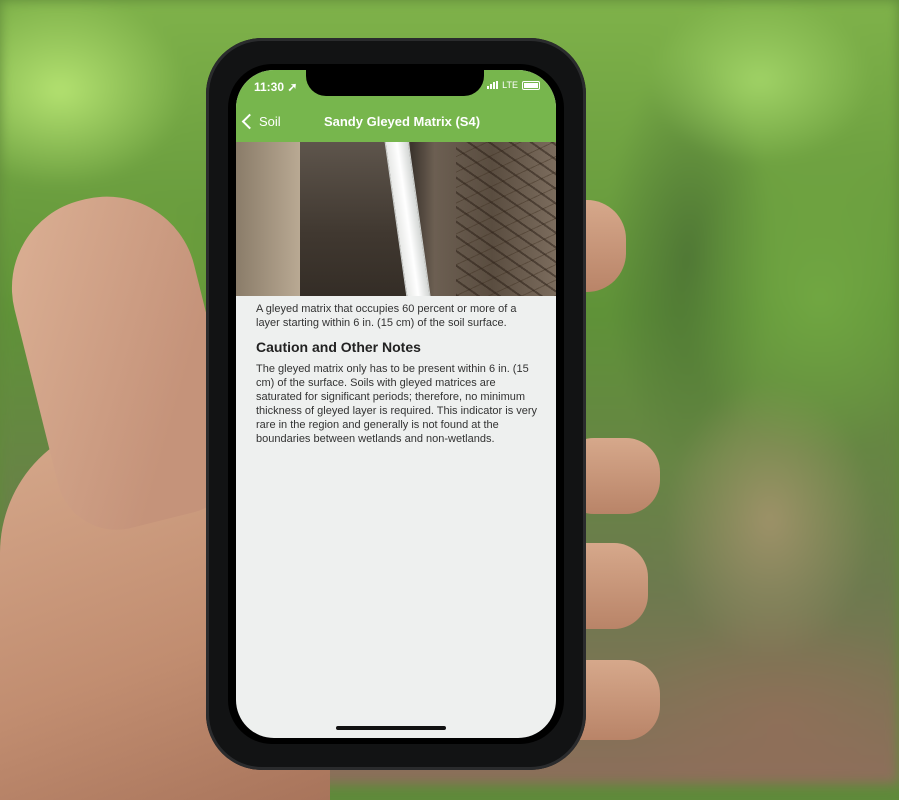  Describe the element at coordinates (402, 121) in the screenshot. I see `page-title: Sandy Gleyed Matrix (S4)` at that location.